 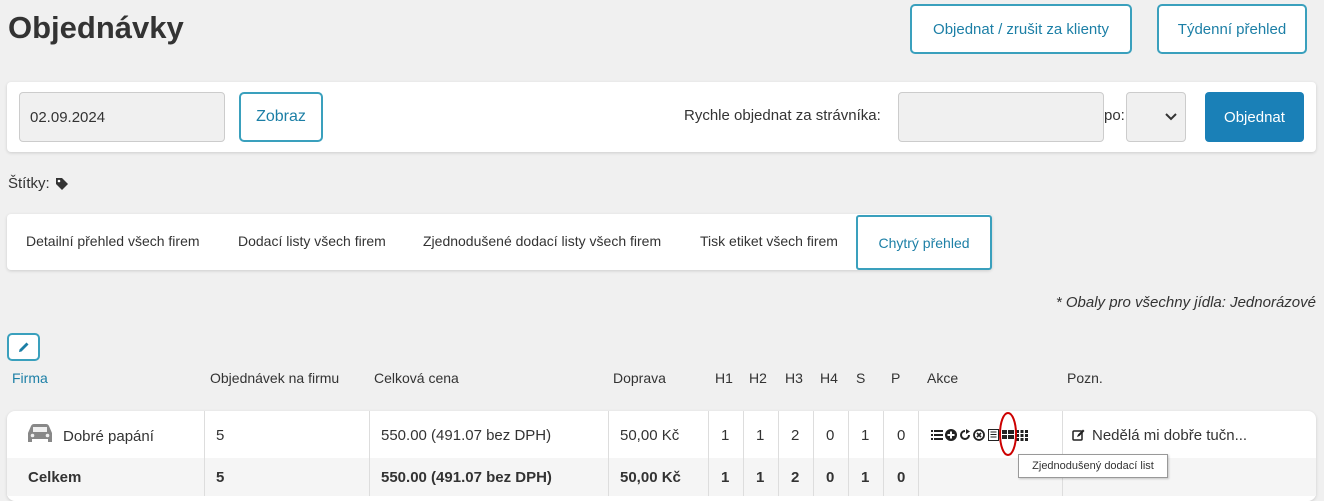 I want to click on quick-order-label: Rychle objednat za strávníka:, so click(x=782, y=115).